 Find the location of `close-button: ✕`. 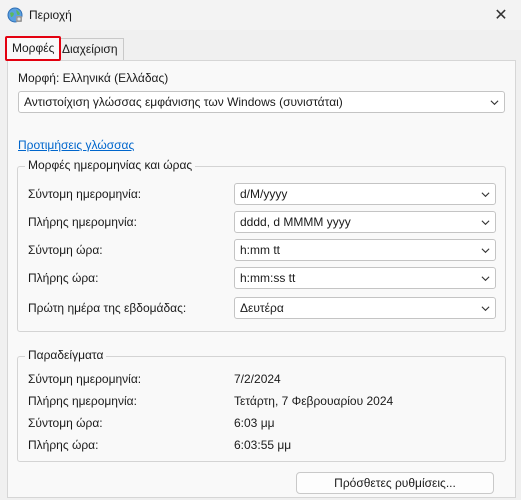

close-button: ✕ is located at coordinates (501, 15).